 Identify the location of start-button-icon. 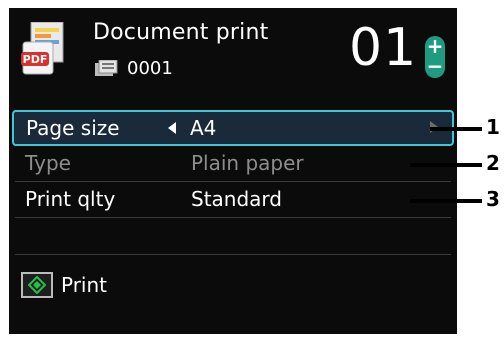
(37, 285).